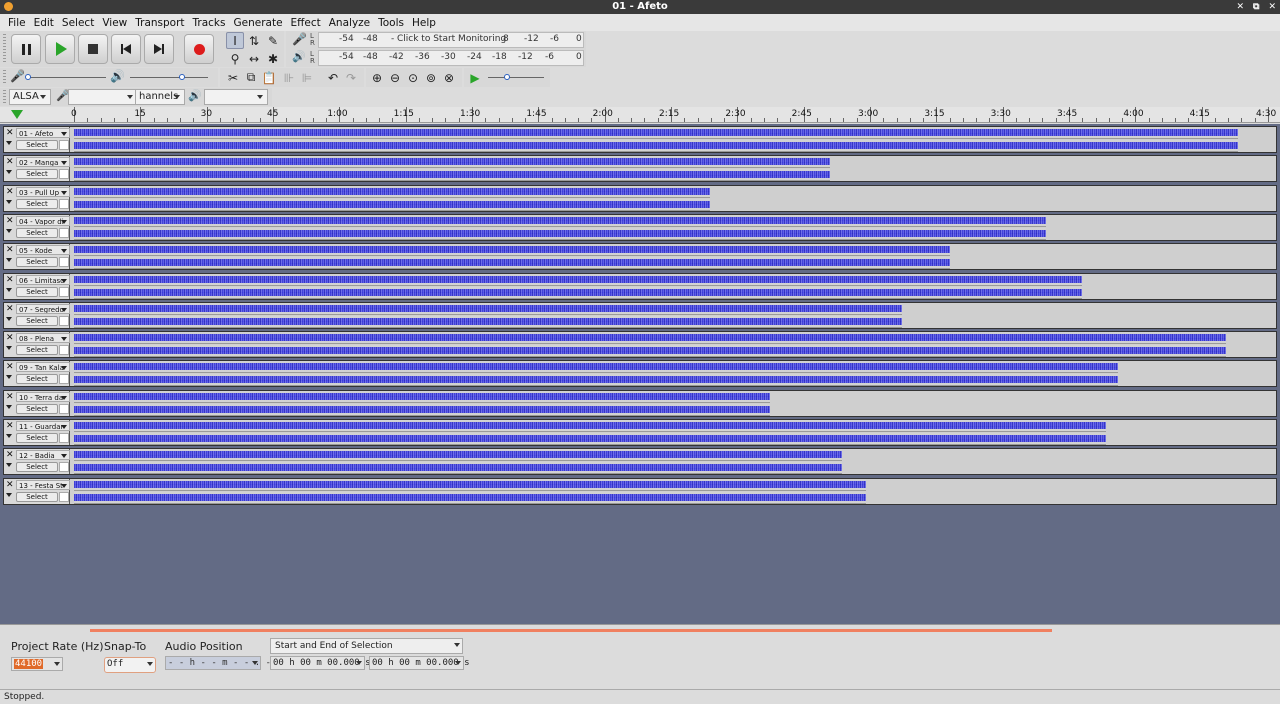 This screenshot has height=704, width=1280. I want to click on play-button, so click(60, 49).